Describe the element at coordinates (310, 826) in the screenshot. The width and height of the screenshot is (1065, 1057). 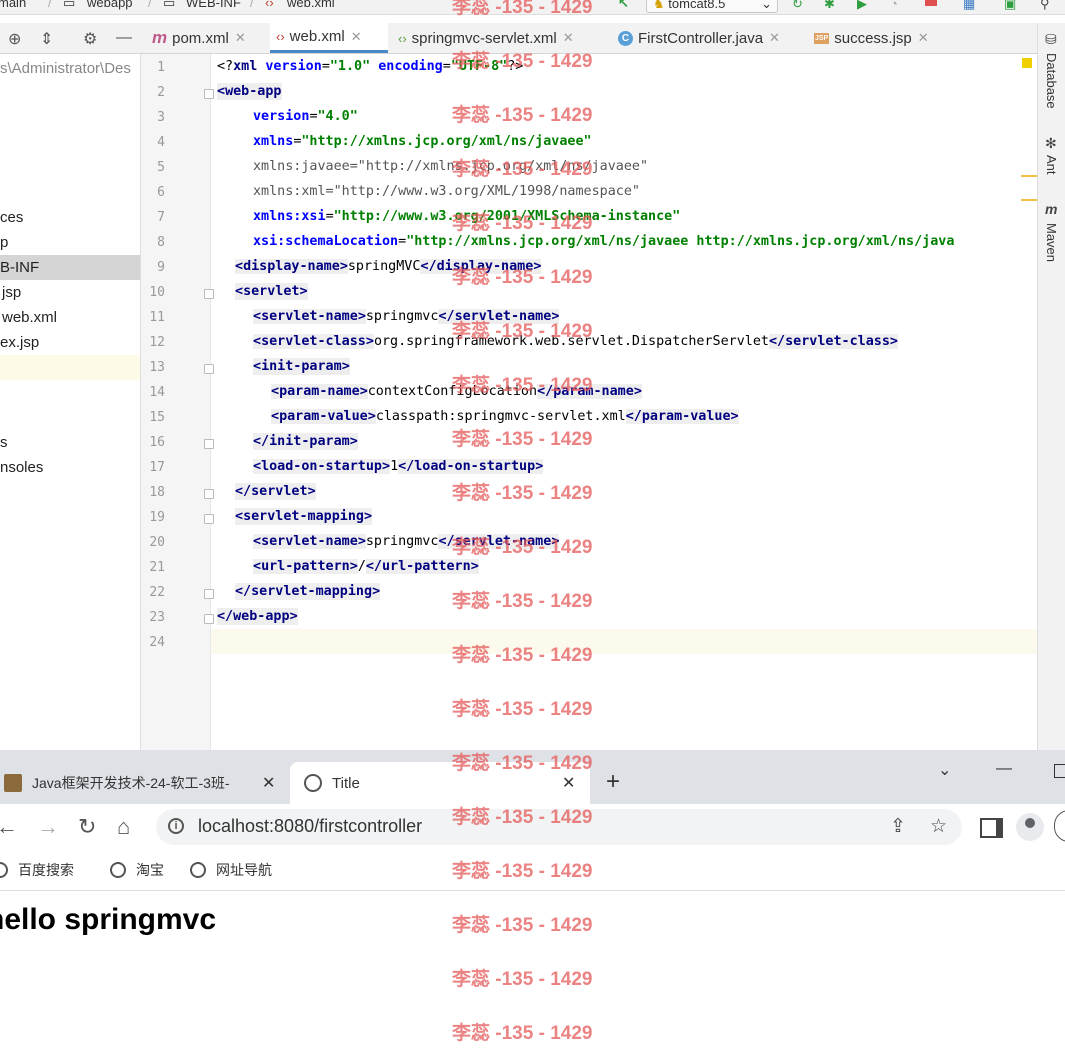
I see `url-text: localhost:8080/firstcontroller` at that location.